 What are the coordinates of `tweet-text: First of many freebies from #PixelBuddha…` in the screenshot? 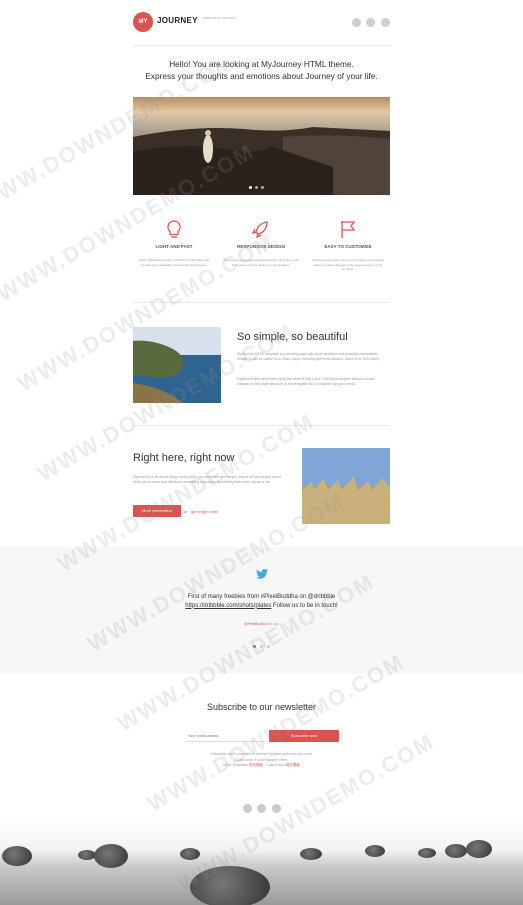 It's located at (261, 601).